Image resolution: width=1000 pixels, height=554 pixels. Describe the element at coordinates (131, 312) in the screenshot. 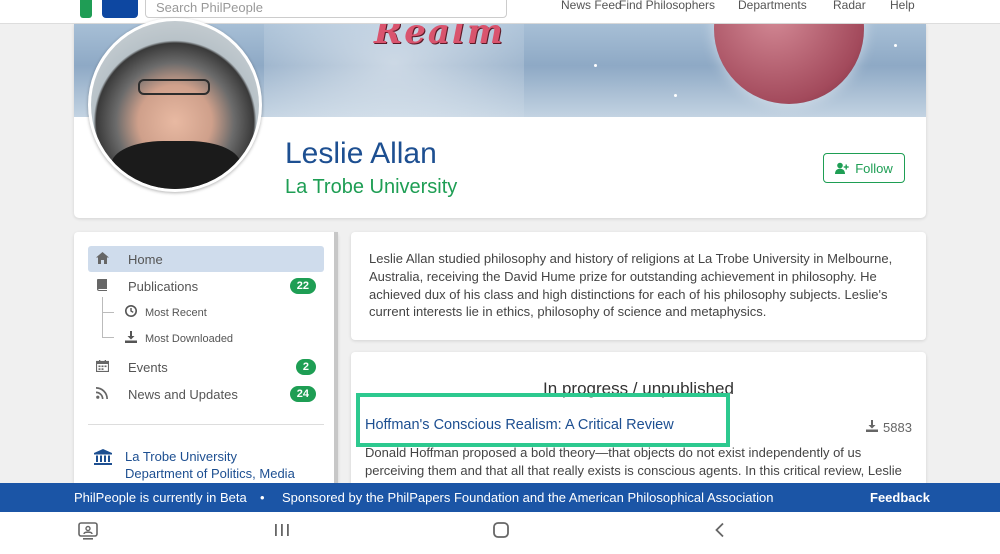

I see `clock-icon` at that location.